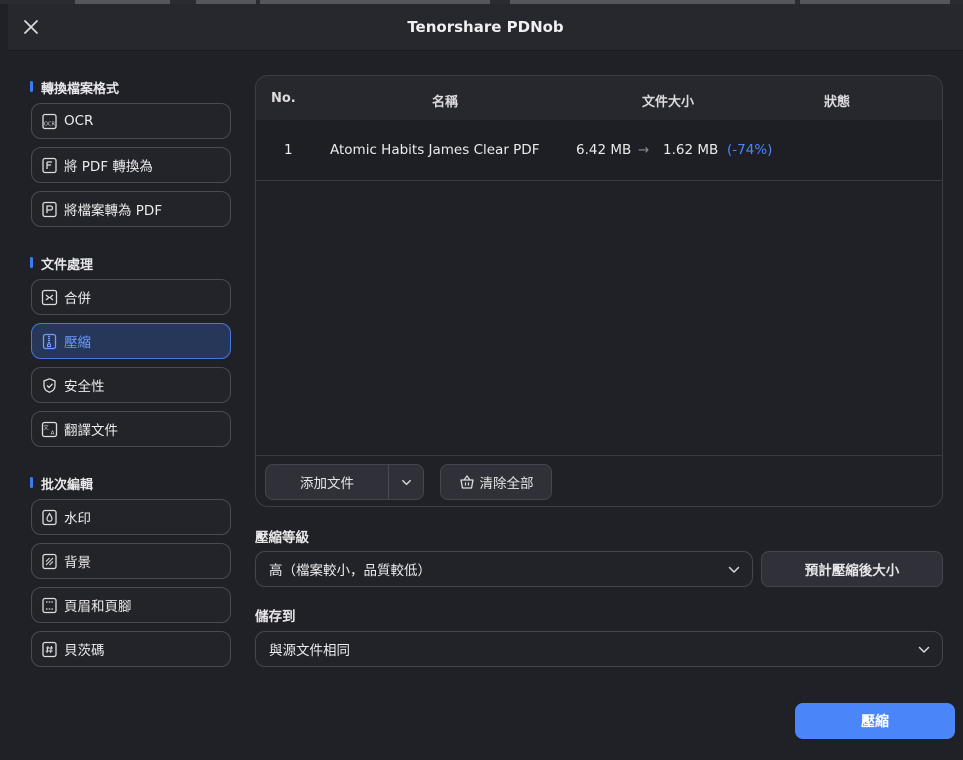  I want to click on save-location-select: 與源文件相同, so click(599, 649).